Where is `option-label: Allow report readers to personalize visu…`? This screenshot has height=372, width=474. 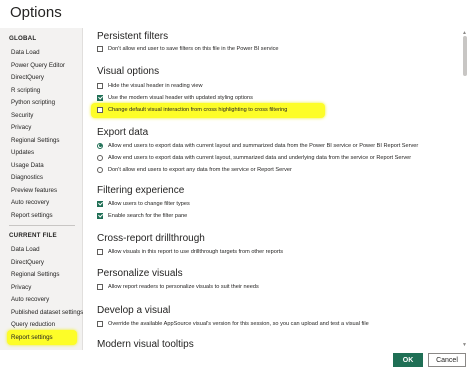 option-label: Allow report readers to personalize visu… is located at coordinates (183, 286).